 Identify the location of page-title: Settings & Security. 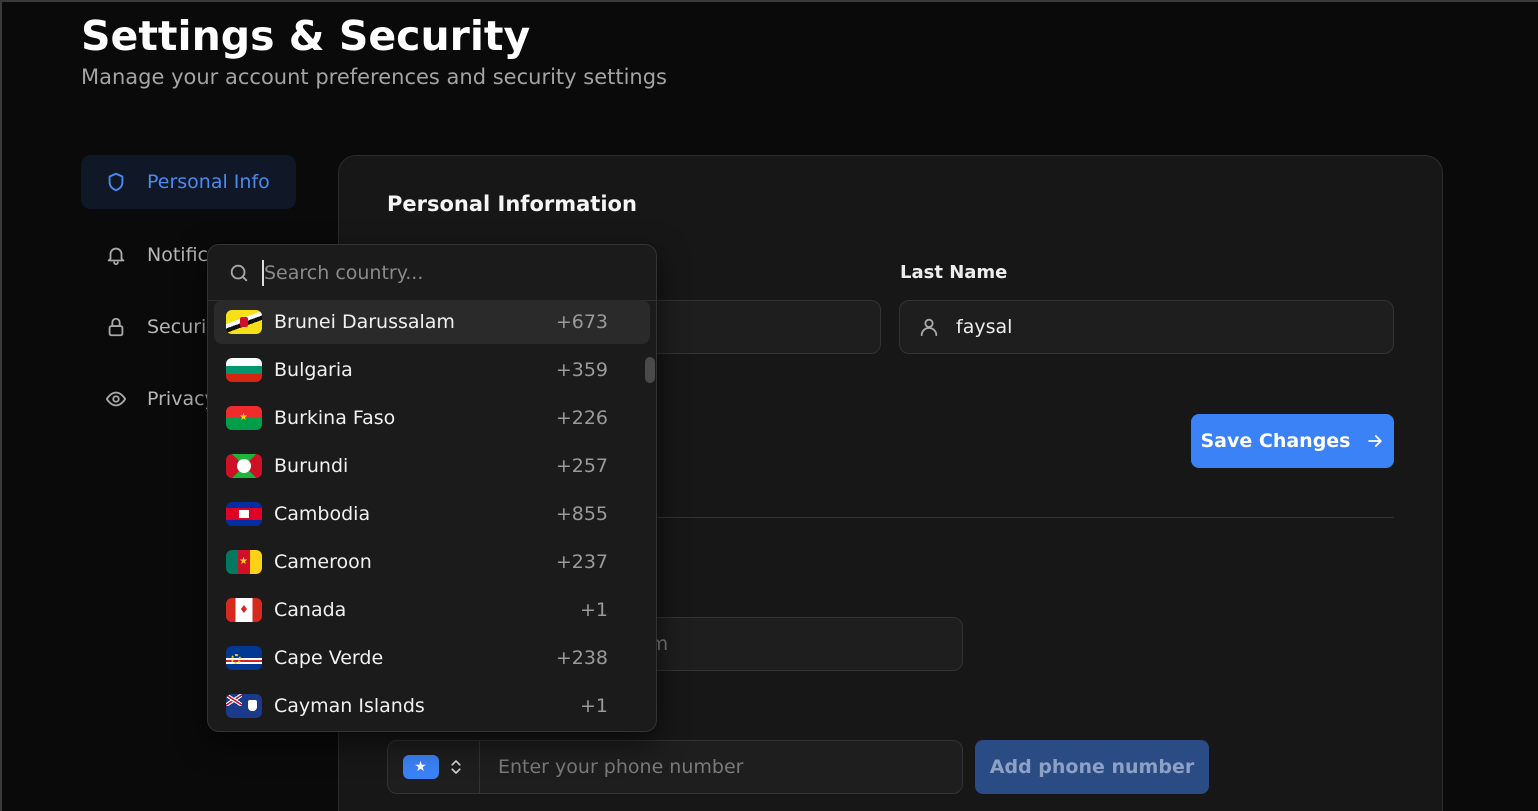
(306, 36).